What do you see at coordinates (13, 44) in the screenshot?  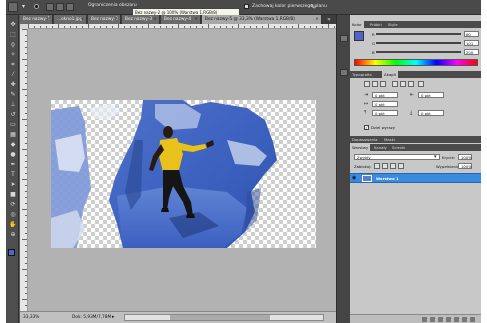 I see `lasso-icon: ϙ` at bounding box center [13, 44].